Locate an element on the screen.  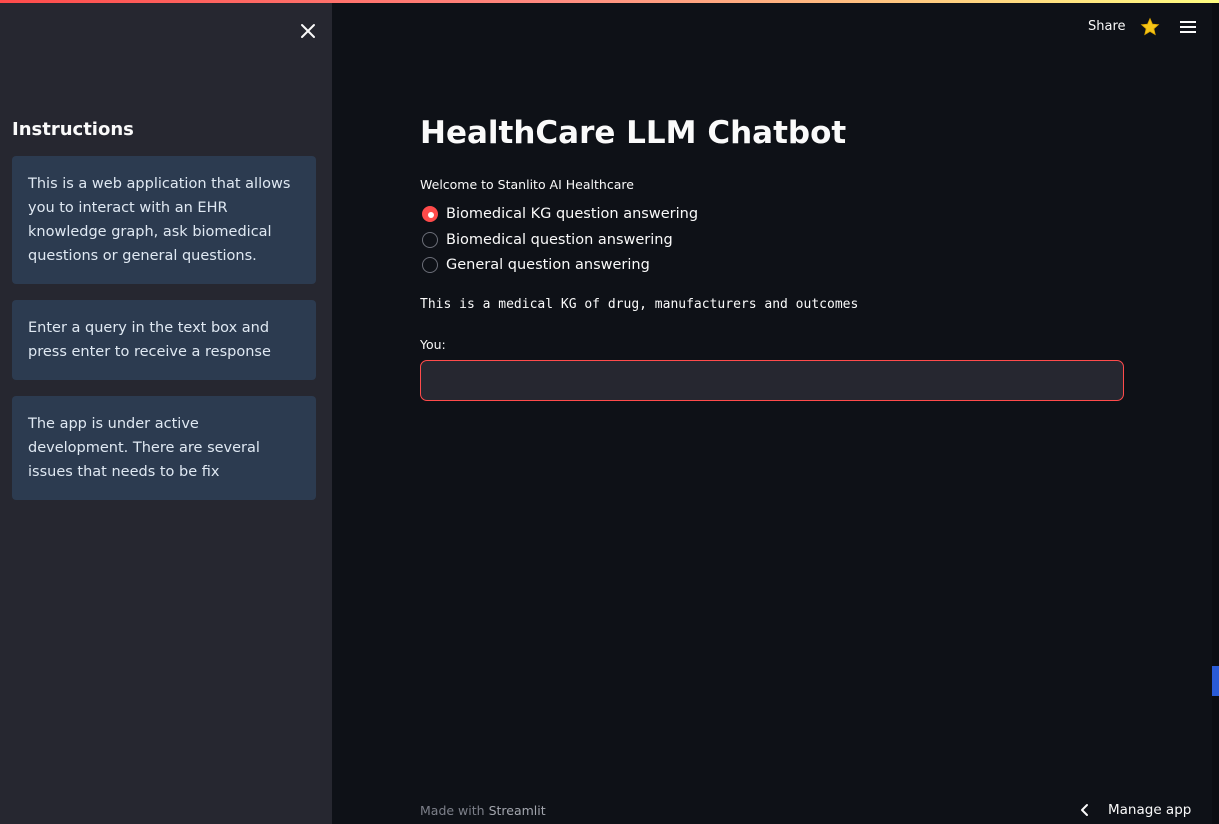
main-menu-button is located at coordinates (1188, 27).